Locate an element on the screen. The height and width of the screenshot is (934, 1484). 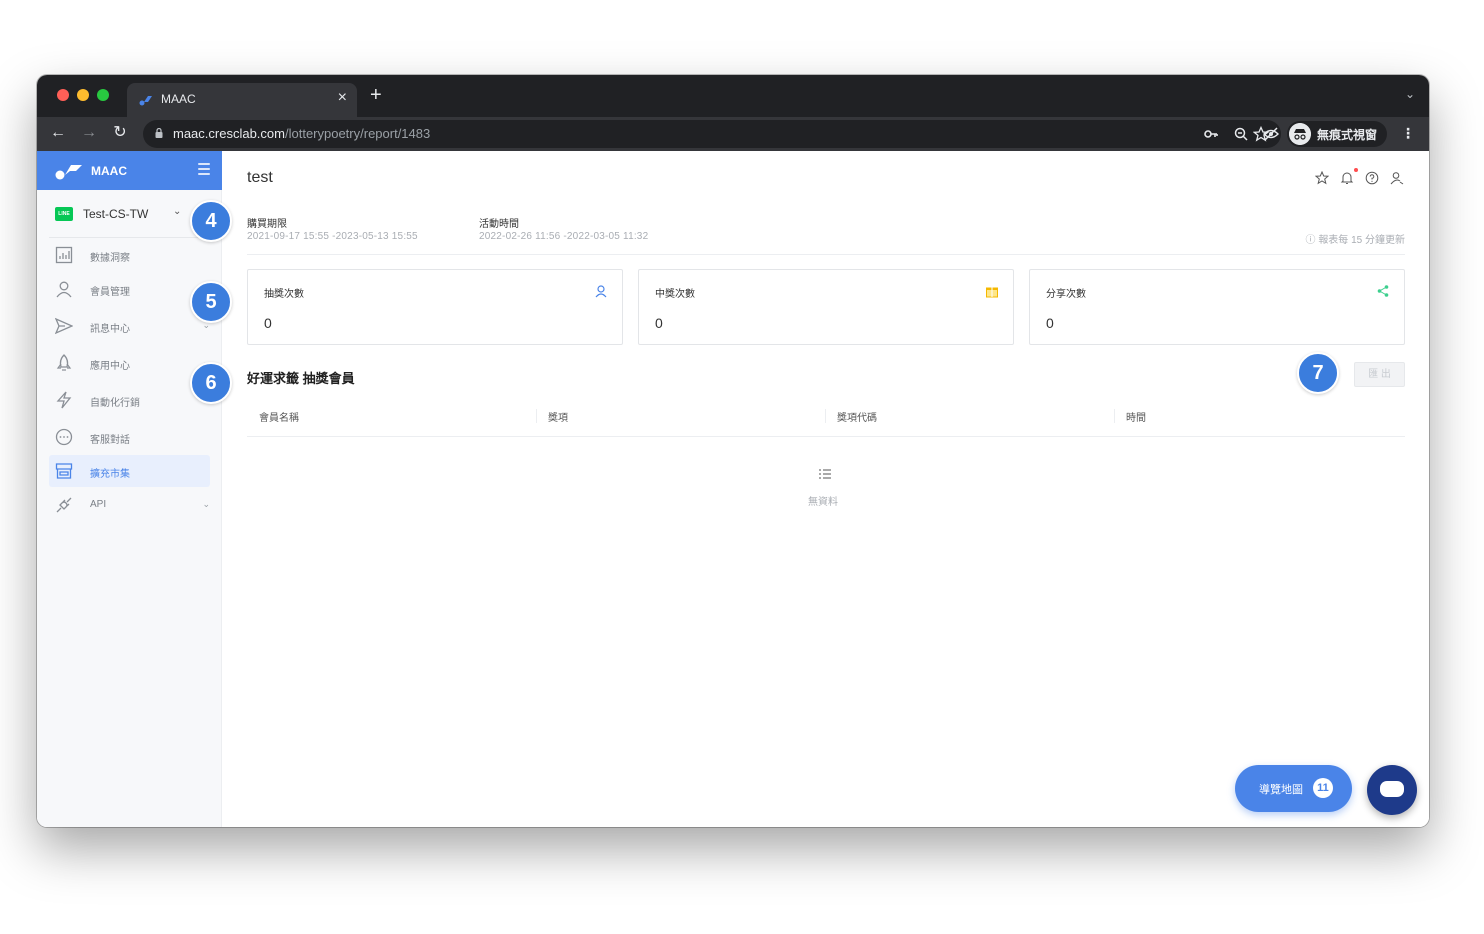
sidebar-item-label: 數據洞察 is located at coordinates (110, 258).